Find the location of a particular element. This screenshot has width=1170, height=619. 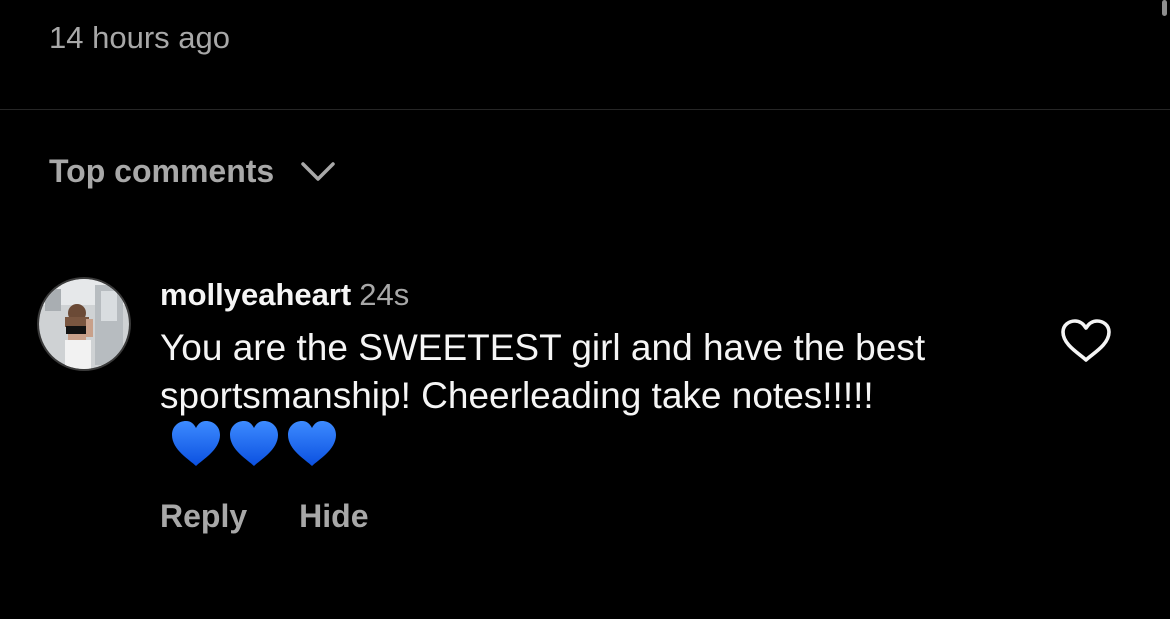

like-comment-button is located at coordinates (1086, 341).